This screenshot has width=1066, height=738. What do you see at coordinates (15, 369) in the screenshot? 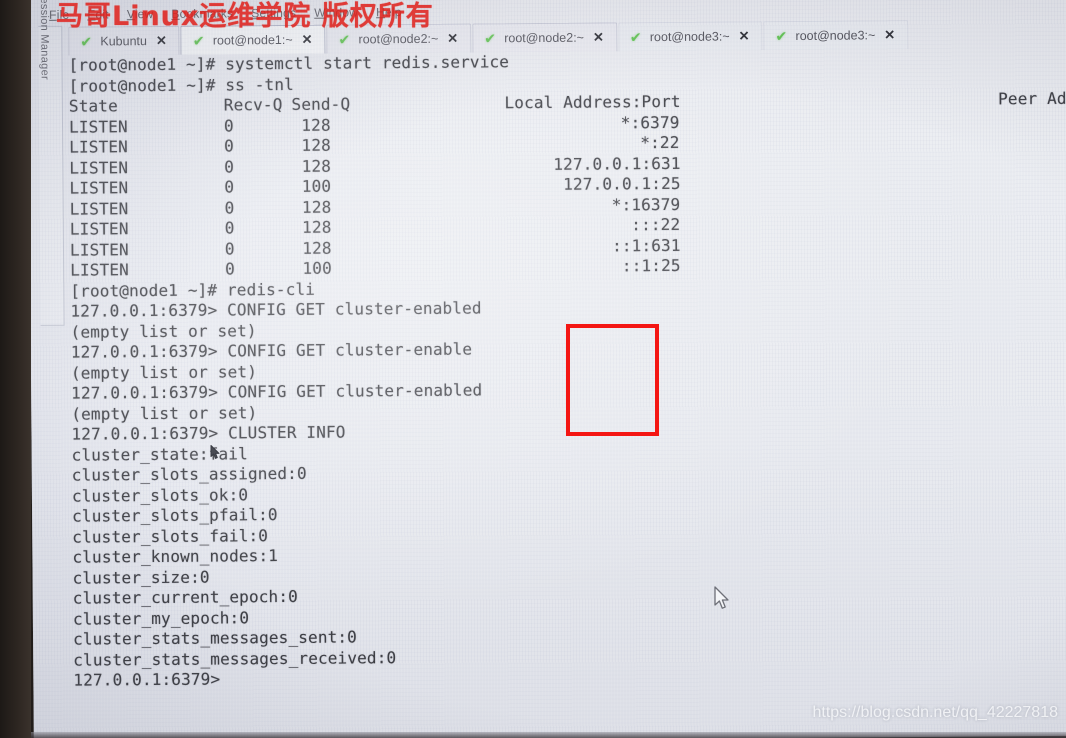
I see `monitor-bezel-left` at bounding box center [15, 369].